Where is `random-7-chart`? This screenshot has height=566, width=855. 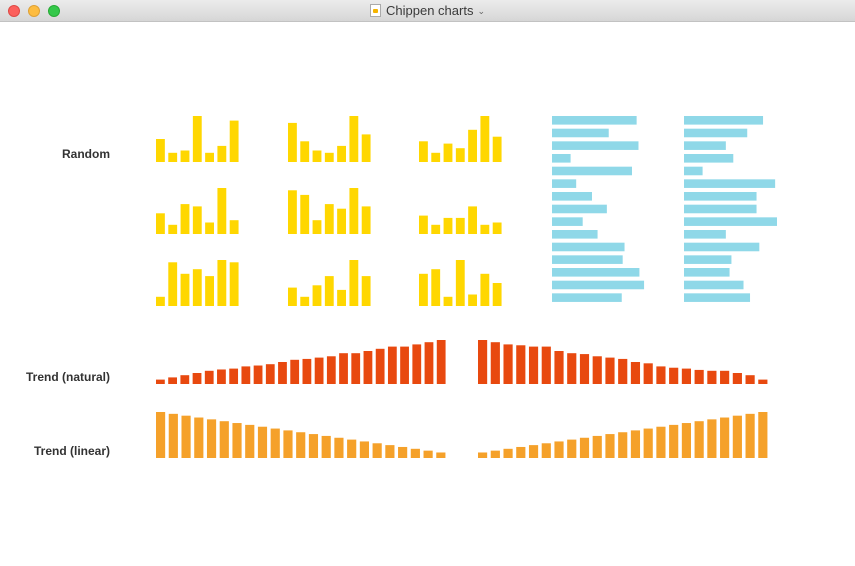 random-7-chart is located at coordinates (197, 283).